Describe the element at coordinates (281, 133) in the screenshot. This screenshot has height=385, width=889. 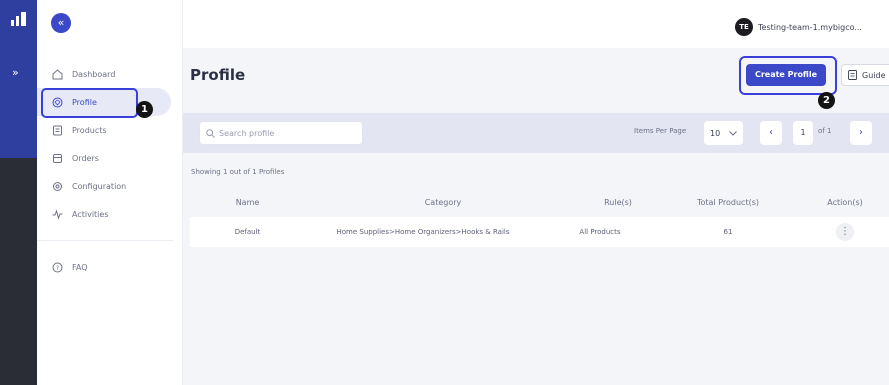
I see `search-input: Search profile` at that location.